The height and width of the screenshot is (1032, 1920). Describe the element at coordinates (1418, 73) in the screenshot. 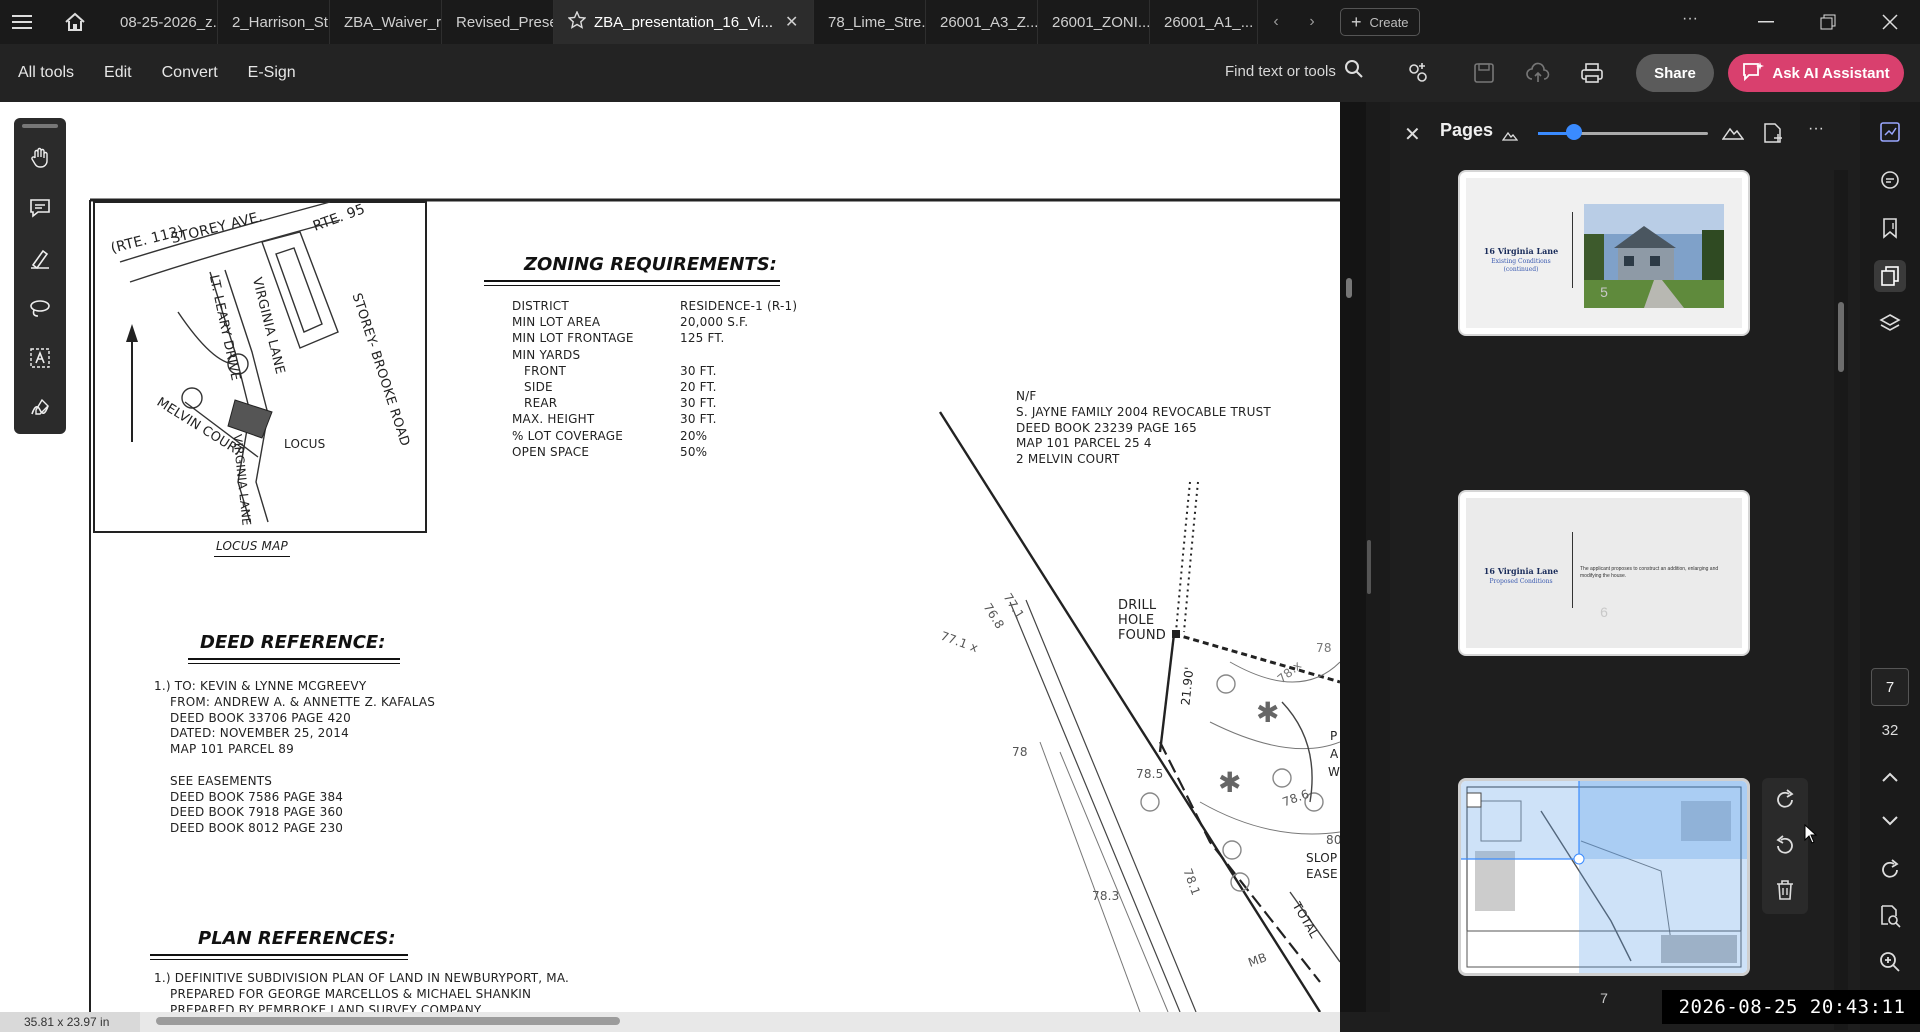

I see `ai-tools-icon` at that location.